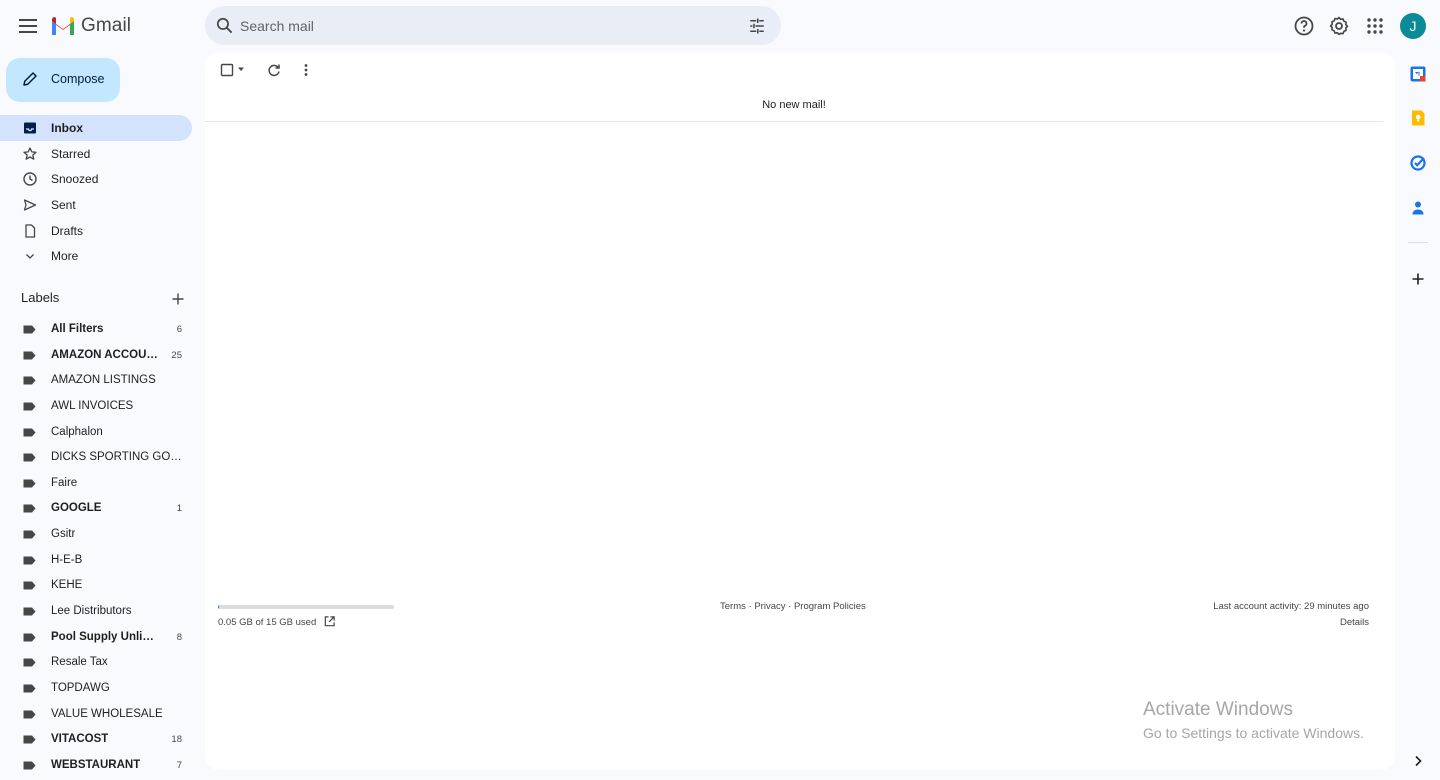 This screenshot has height=780, width=1440. I want to click on labels-heading: Labels, so click(40, 297).